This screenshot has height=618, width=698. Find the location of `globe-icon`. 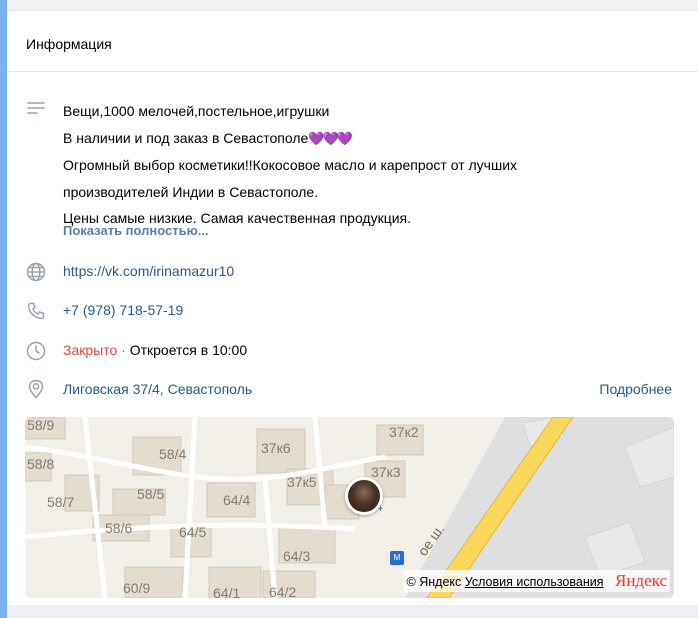

globe-icon is located at coordinates (36, 272).